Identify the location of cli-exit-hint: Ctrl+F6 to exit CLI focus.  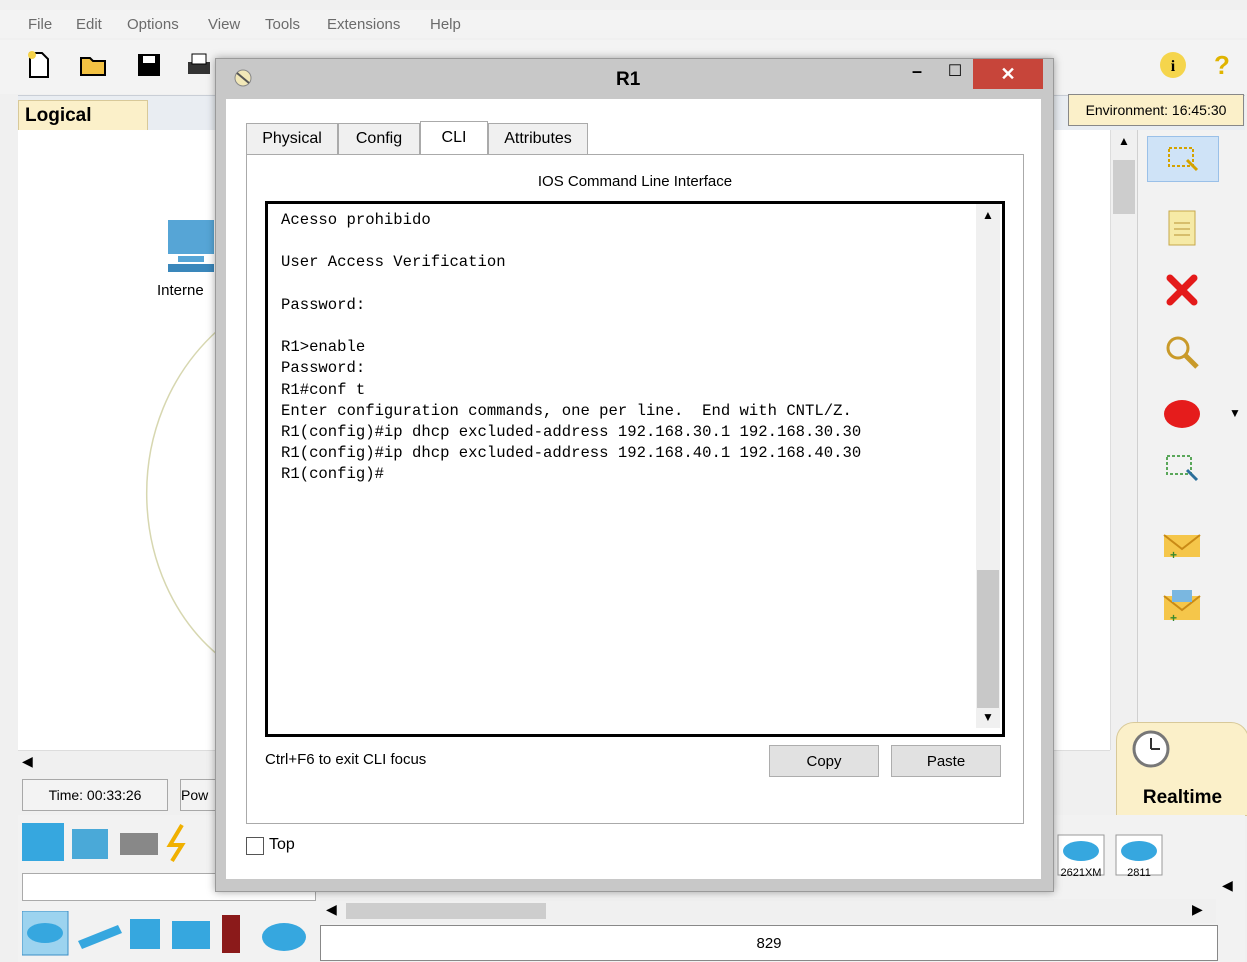
(346, 759).